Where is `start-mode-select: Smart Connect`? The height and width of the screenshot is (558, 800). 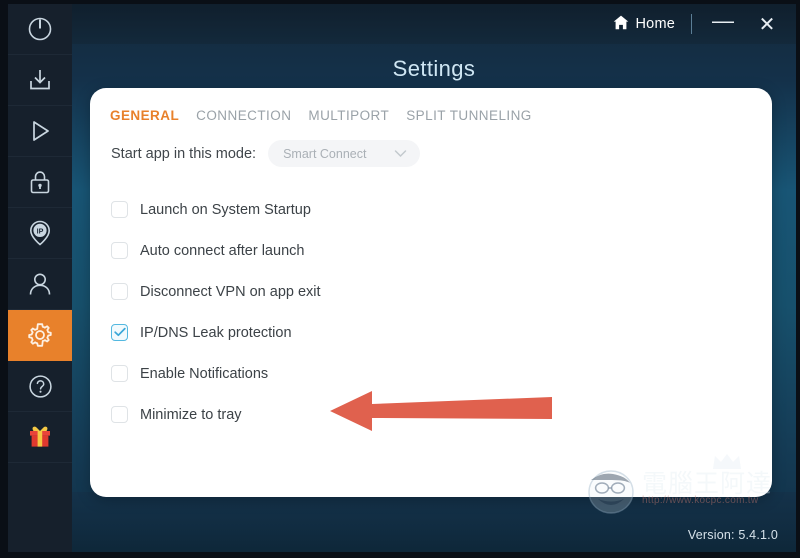 start-mode-select: Smart Connect is located at coordinates (344, 153).